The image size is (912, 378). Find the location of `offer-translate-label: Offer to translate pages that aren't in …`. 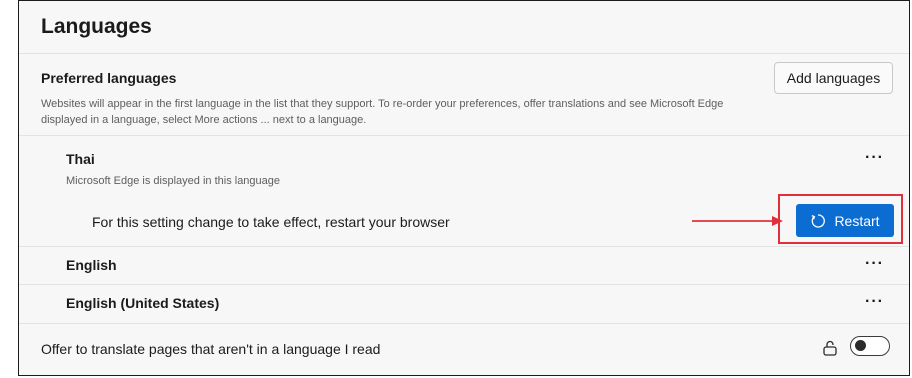

offer-translate-label: Offer to translate pages that aren't in … is located at coordinates (211, 349).